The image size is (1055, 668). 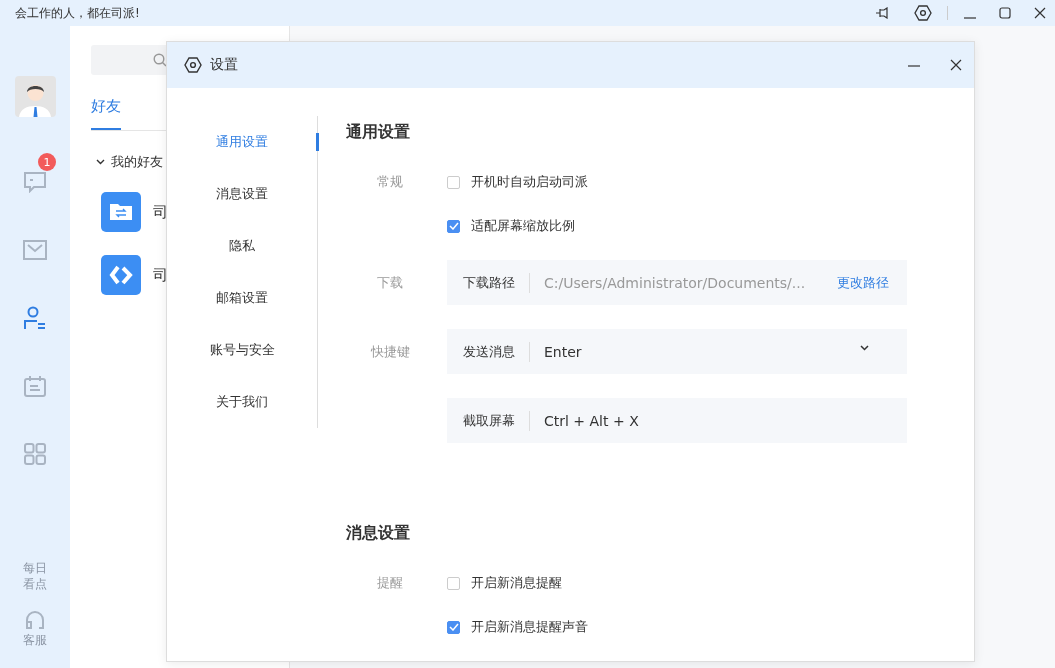 What do you see at coordinates (224, 65) in the screenshot?
I see `dialog-title: 设置` at bounding box center [224, 65].